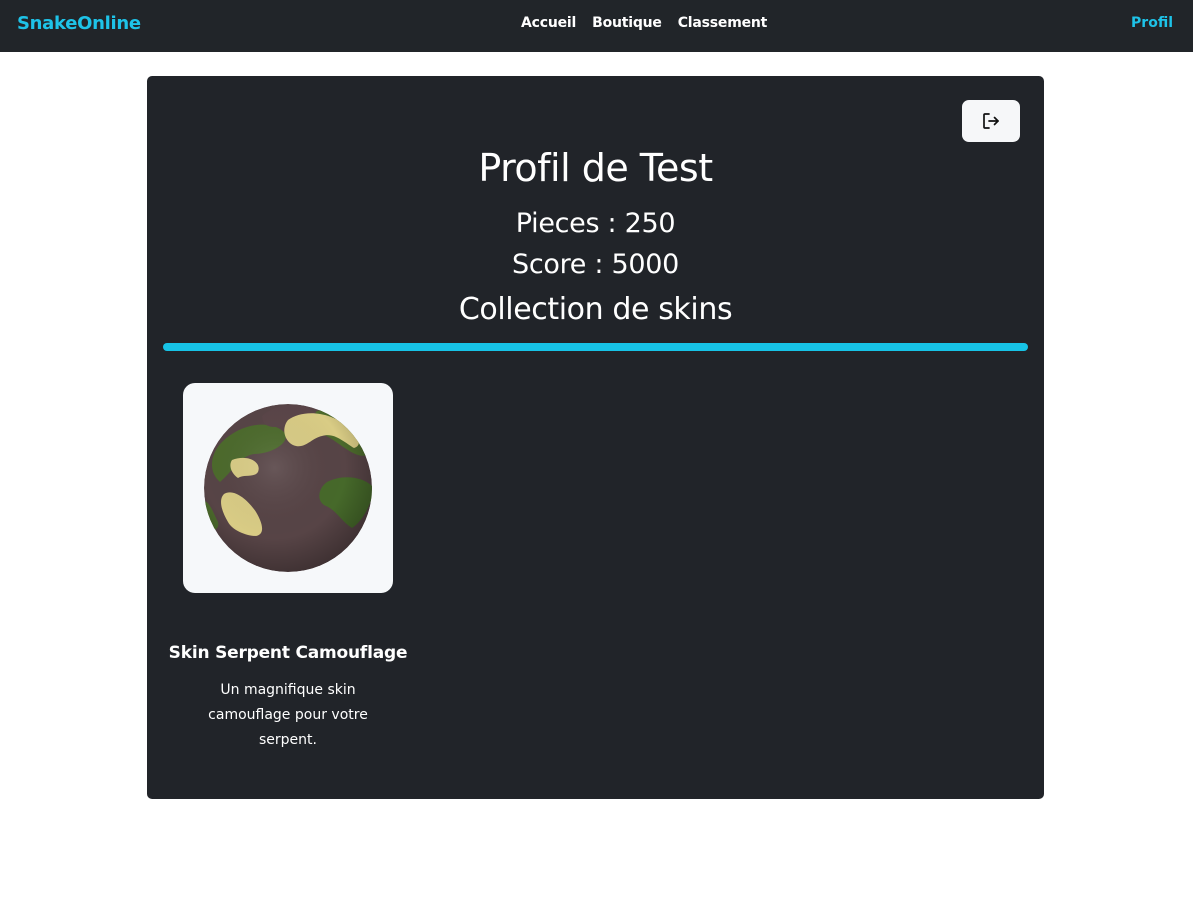 The height and width of the screenshot is (915, 1193). I want to click on nav-links: Accueil Boutique Classement, so click(644, 23).